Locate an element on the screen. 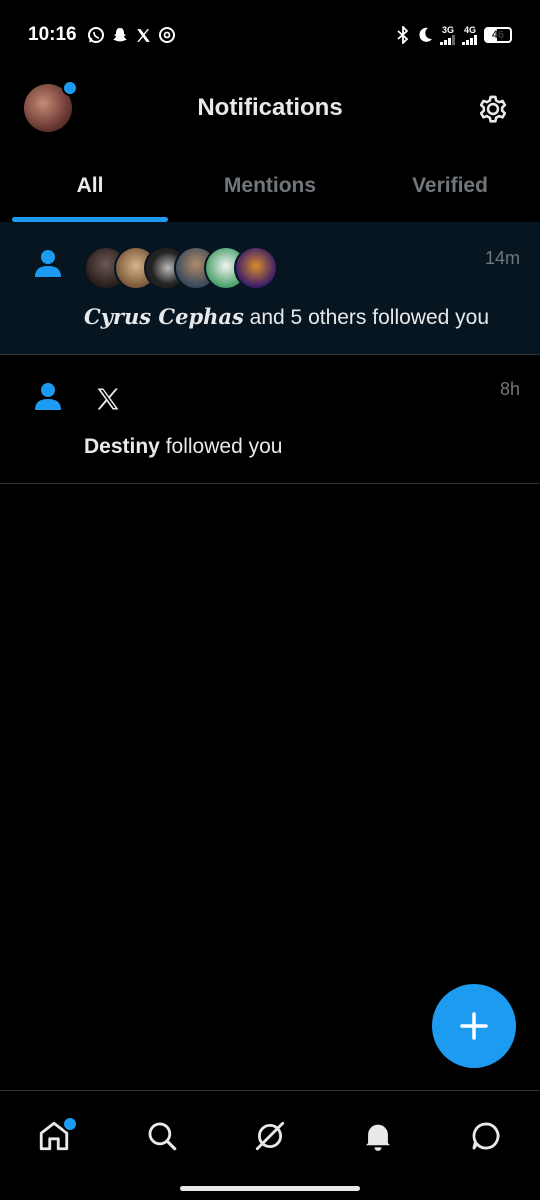 This screenshot has width=540, height=1200. bottom-nav is located at coordinates (270, 1135).